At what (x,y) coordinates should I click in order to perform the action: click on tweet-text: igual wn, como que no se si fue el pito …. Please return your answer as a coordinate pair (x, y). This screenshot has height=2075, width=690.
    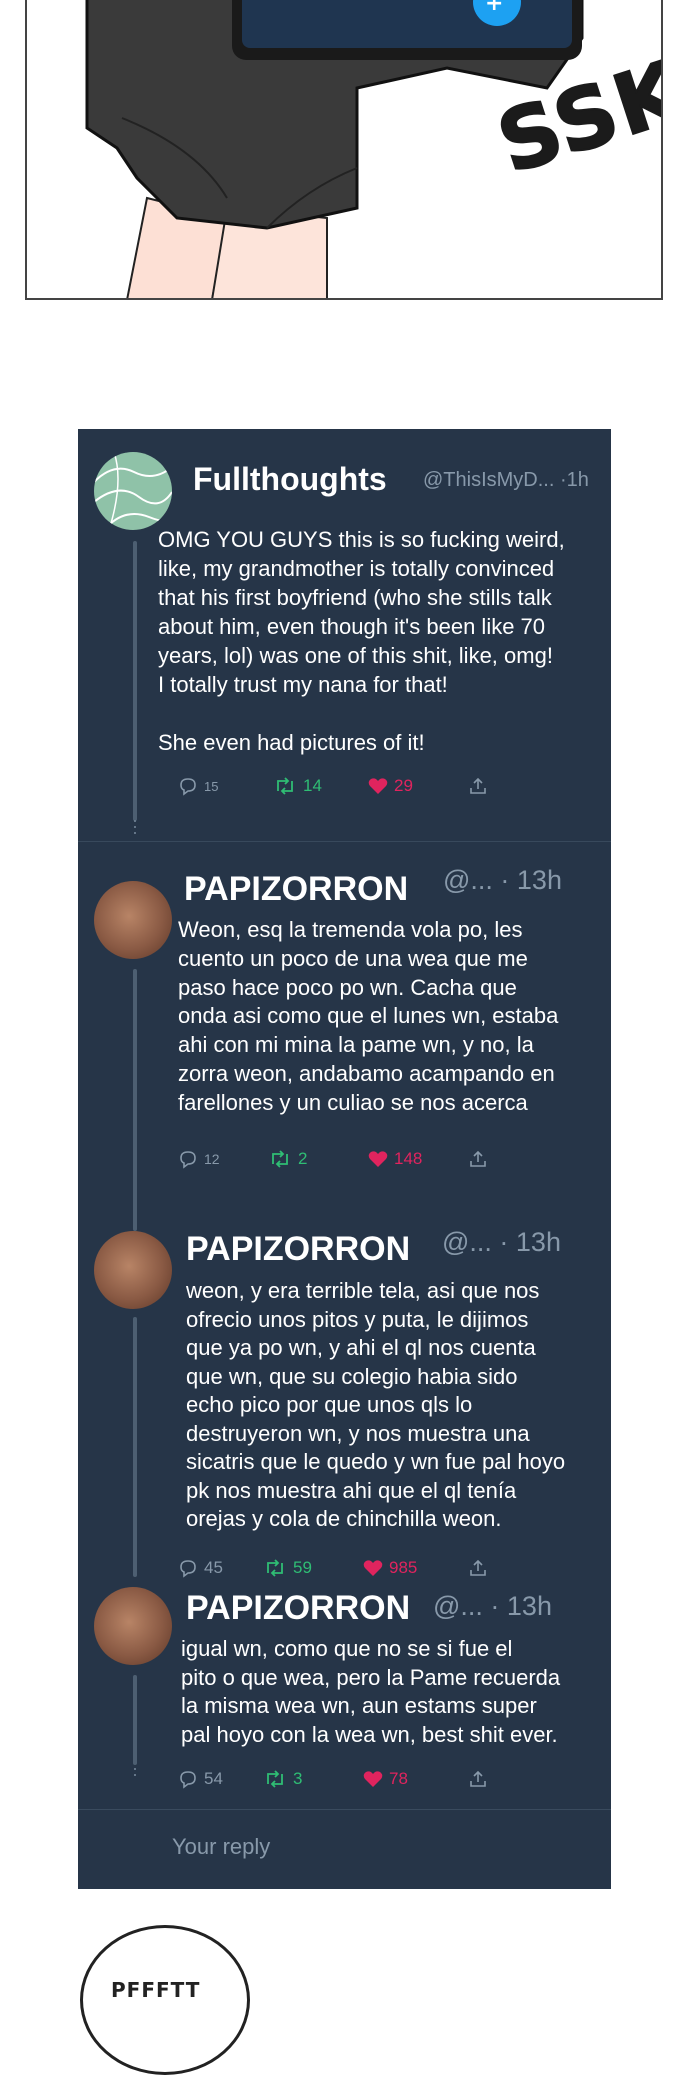
    Looking at the image, I should click on (371, 1691).